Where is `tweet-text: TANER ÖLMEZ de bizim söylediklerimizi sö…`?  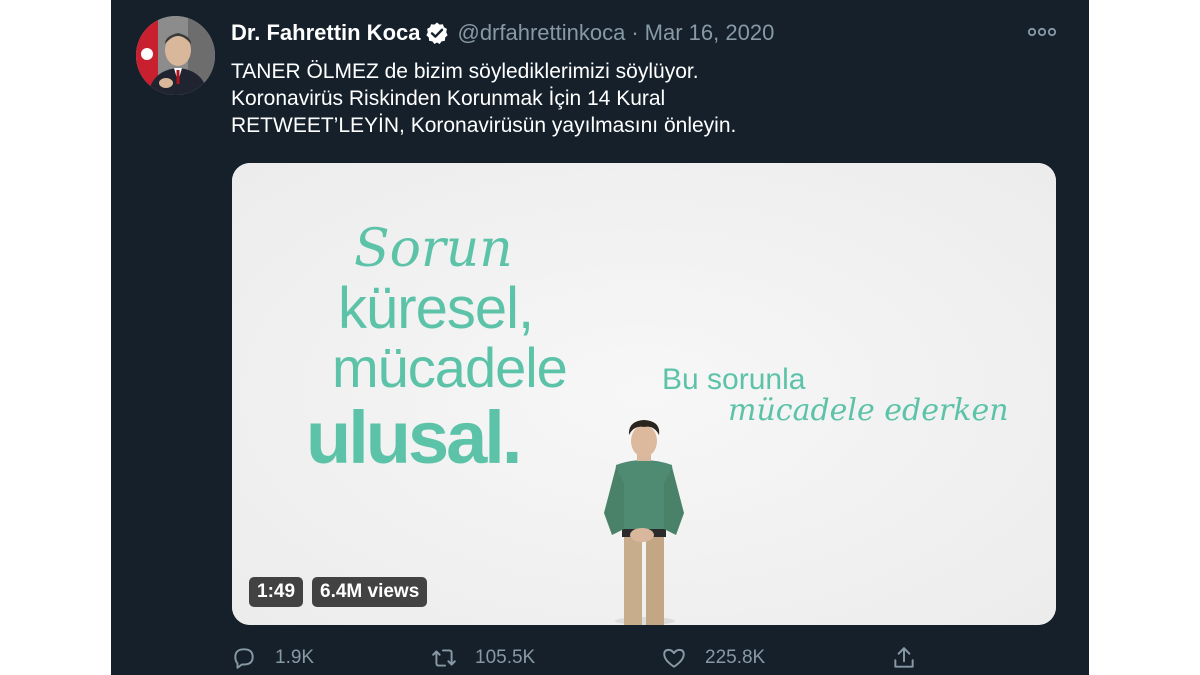
tweet-text: TANER ÖLMEZ de bizim söylediklerimizi sö… is located at coordinates (641, 98).